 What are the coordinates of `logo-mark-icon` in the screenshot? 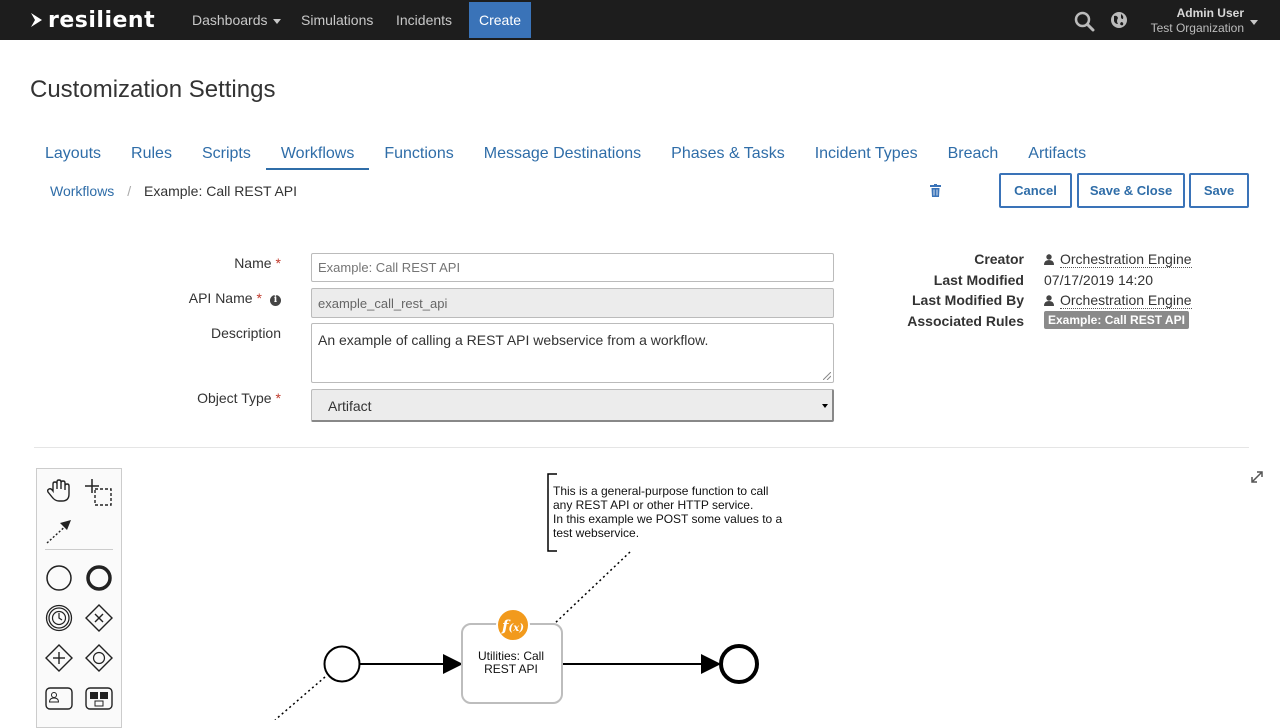 It's located at (36, 20).